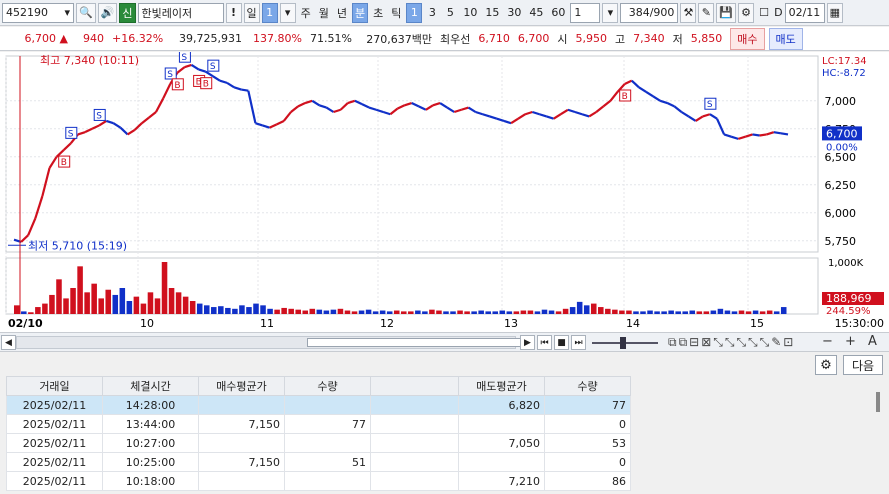  Describe the element at coordinates (420, 342) in the screenshot. I see `scroll-thumb` at that location.